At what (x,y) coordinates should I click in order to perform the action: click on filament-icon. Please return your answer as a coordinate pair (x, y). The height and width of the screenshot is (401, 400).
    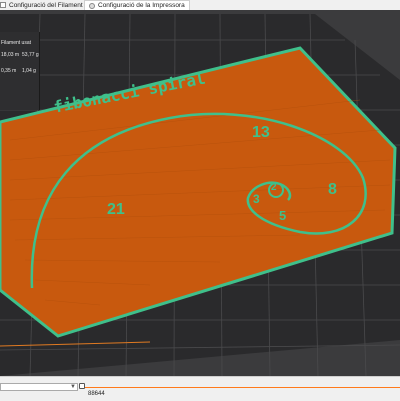
    Looking at the image, I should click on (3, 5).